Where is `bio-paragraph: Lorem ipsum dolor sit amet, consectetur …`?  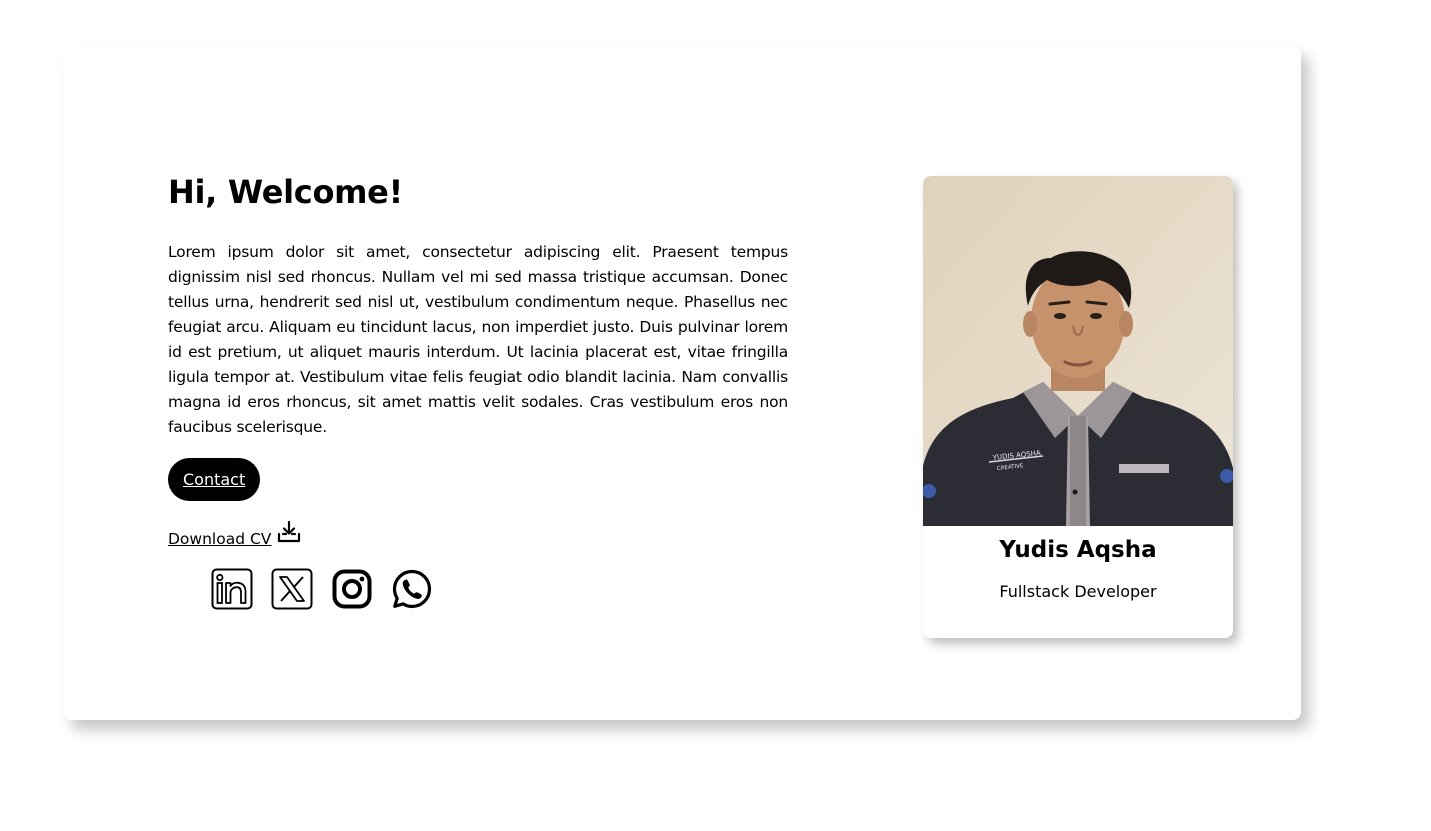
bio-paragraph: Lorem ipsum dolor sit amet, consectetur … is located at coordinates (478, 339).